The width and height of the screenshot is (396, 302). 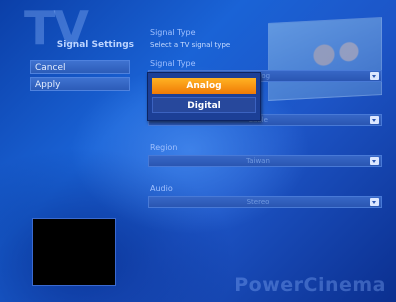 I want to click on region-select: Taiwan, so click(x=265, y=161).